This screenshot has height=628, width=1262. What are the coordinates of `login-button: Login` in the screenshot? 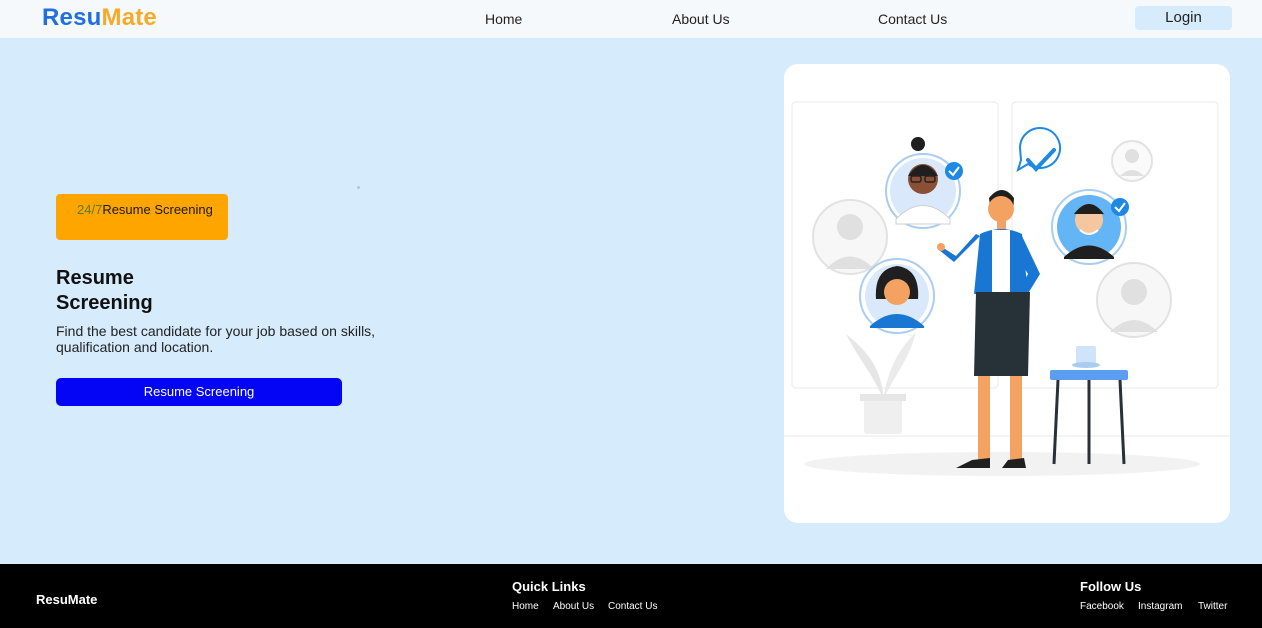 It's located at (1183, 18).